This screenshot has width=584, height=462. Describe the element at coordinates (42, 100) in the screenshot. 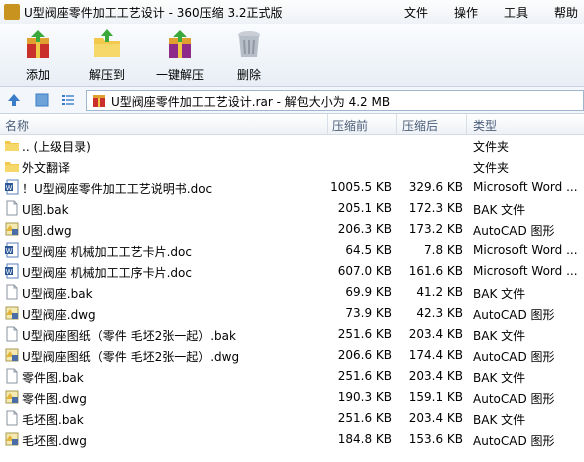

I see `large-icons-view-icon` at that location.